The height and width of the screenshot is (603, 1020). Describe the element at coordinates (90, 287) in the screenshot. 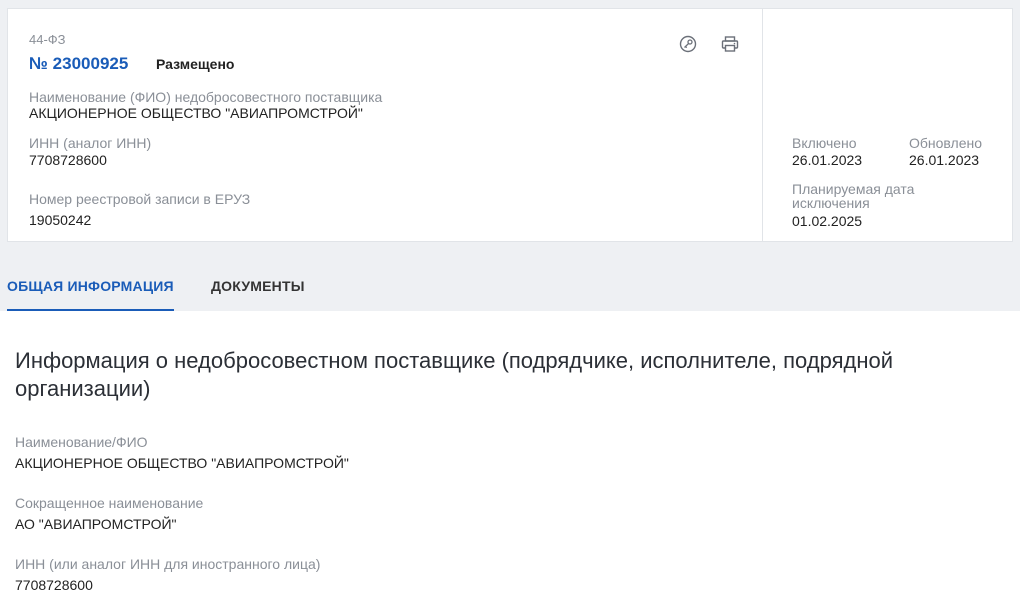

I see `tab-general-info: ОБЩАЯ ИНФОРМАЦИЯ` at that location.